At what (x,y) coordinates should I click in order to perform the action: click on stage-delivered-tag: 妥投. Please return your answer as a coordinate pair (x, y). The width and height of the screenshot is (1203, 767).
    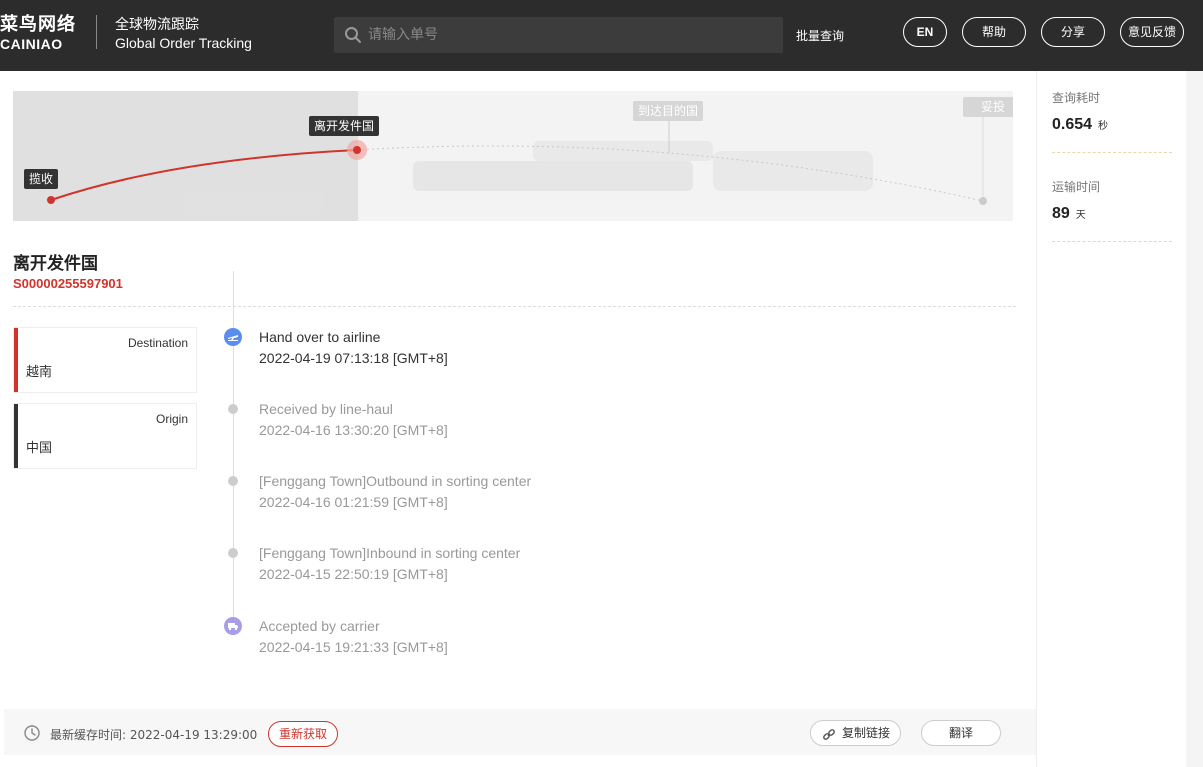
    Looking at the image, I should click on (988, 107).